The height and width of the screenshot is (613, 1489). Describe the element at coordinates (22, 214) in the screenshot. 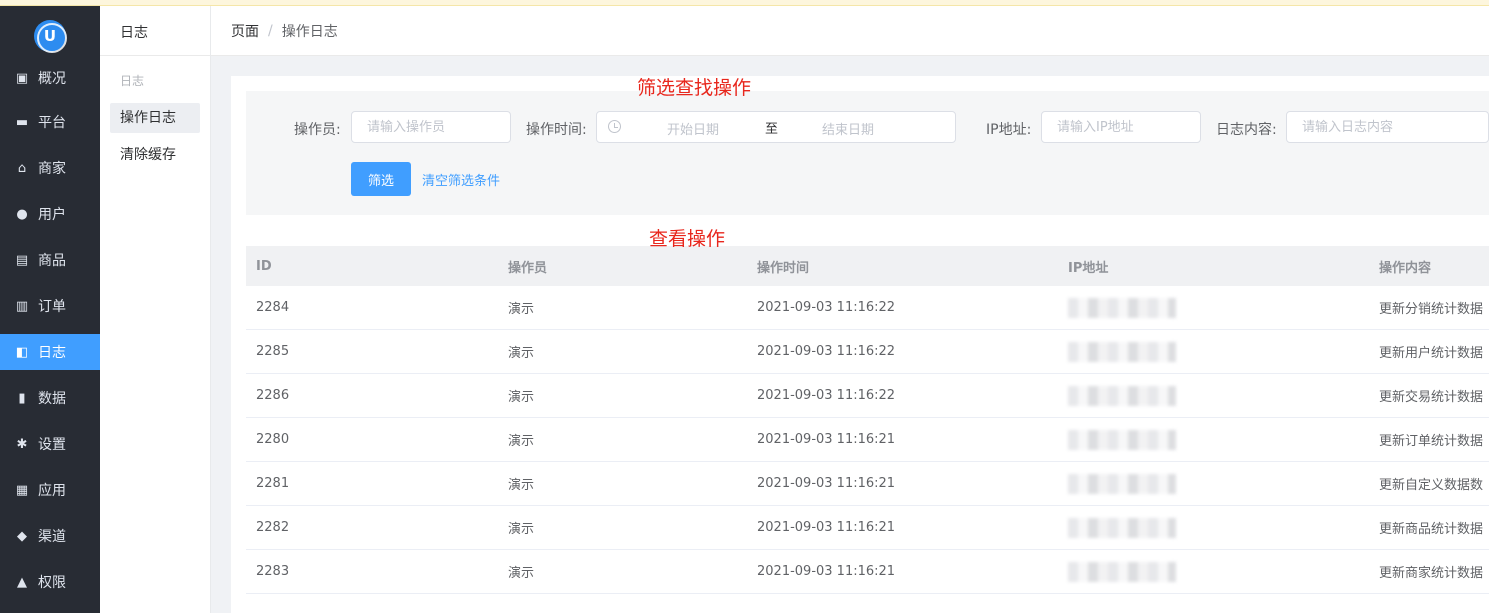

I see `user-icon: ●` at that location.